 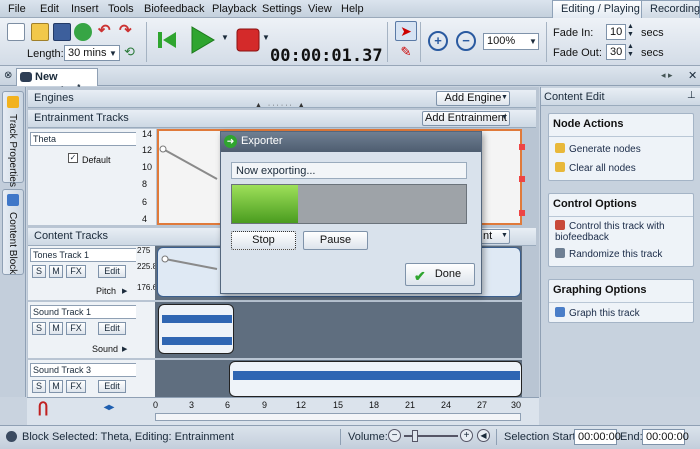 What do you see at coordinates (597, 313) in the screenshot?
I see `graph-track-link: Graph this track` at bounding box center [597, 313].